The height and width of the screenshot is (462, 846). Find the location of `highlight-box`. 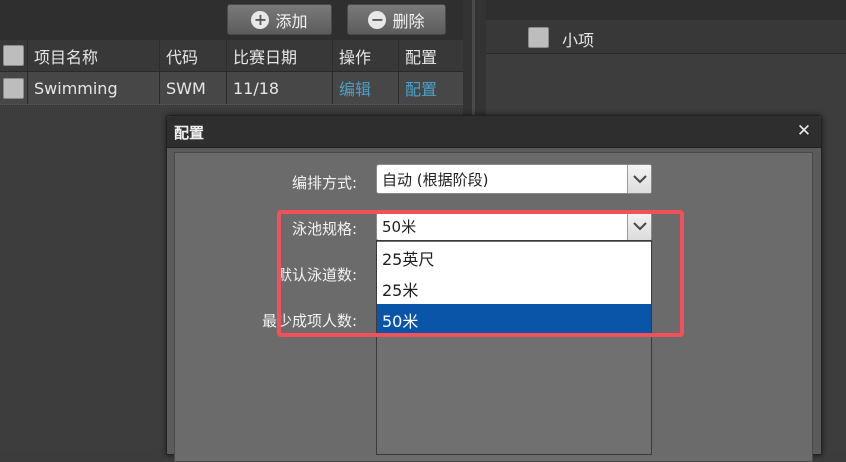

highlight-box is located at coordinates (480, 273).